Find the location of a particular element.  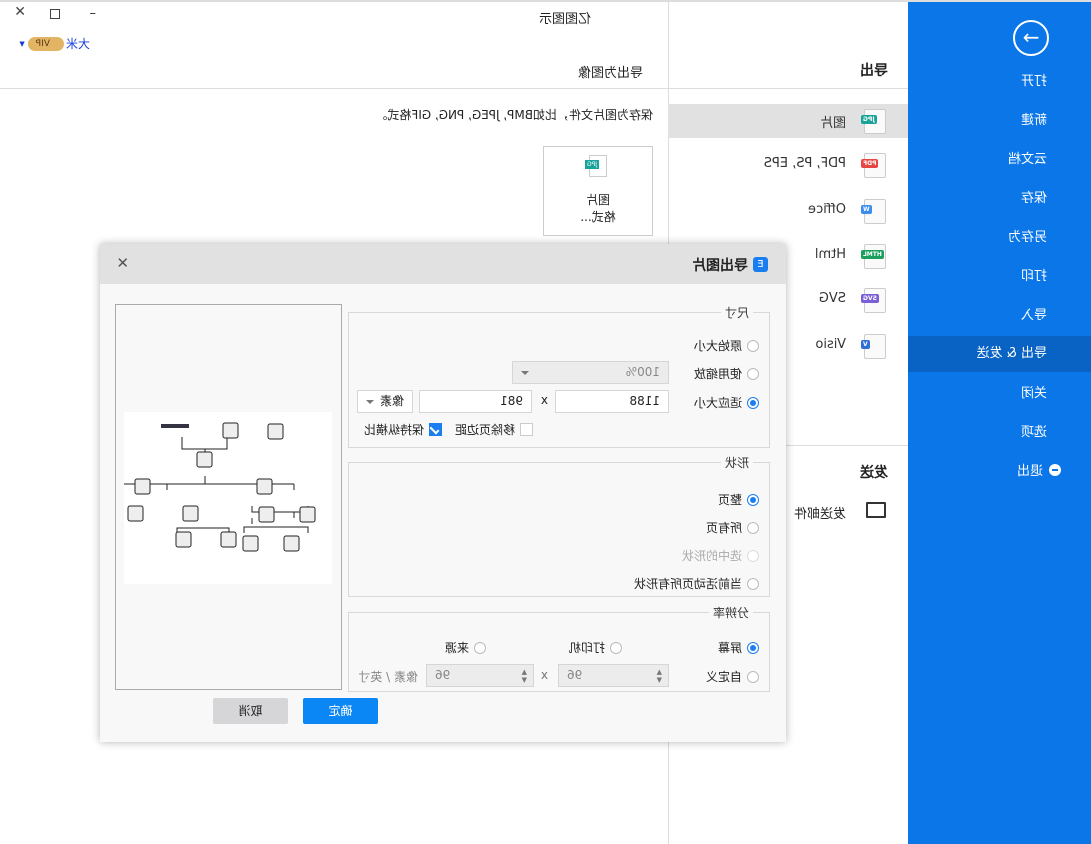

format-label: Office is located at coordinates (827, 209).